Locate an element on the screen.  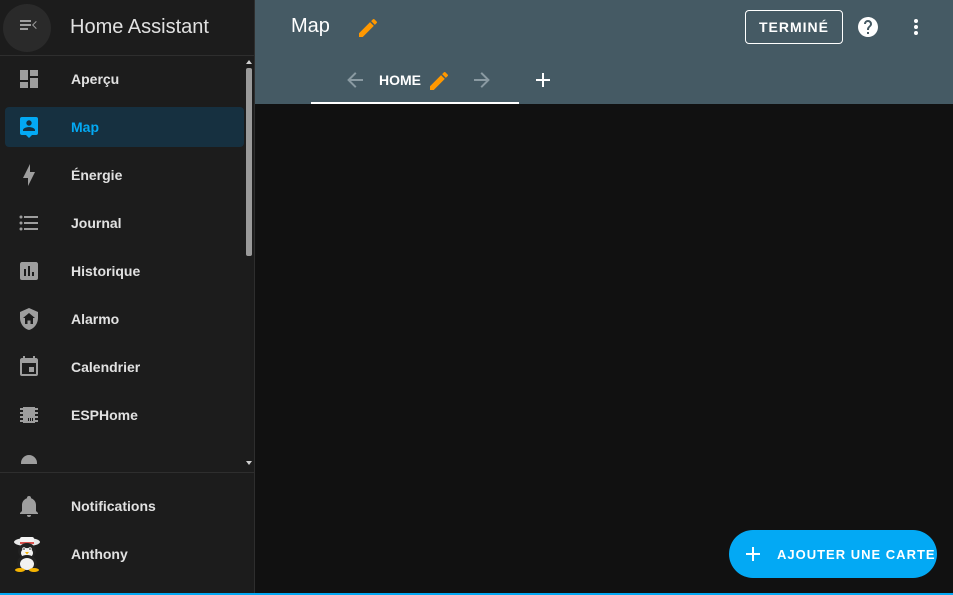
scrollbar-thumb is located at coordinates (249, 162).